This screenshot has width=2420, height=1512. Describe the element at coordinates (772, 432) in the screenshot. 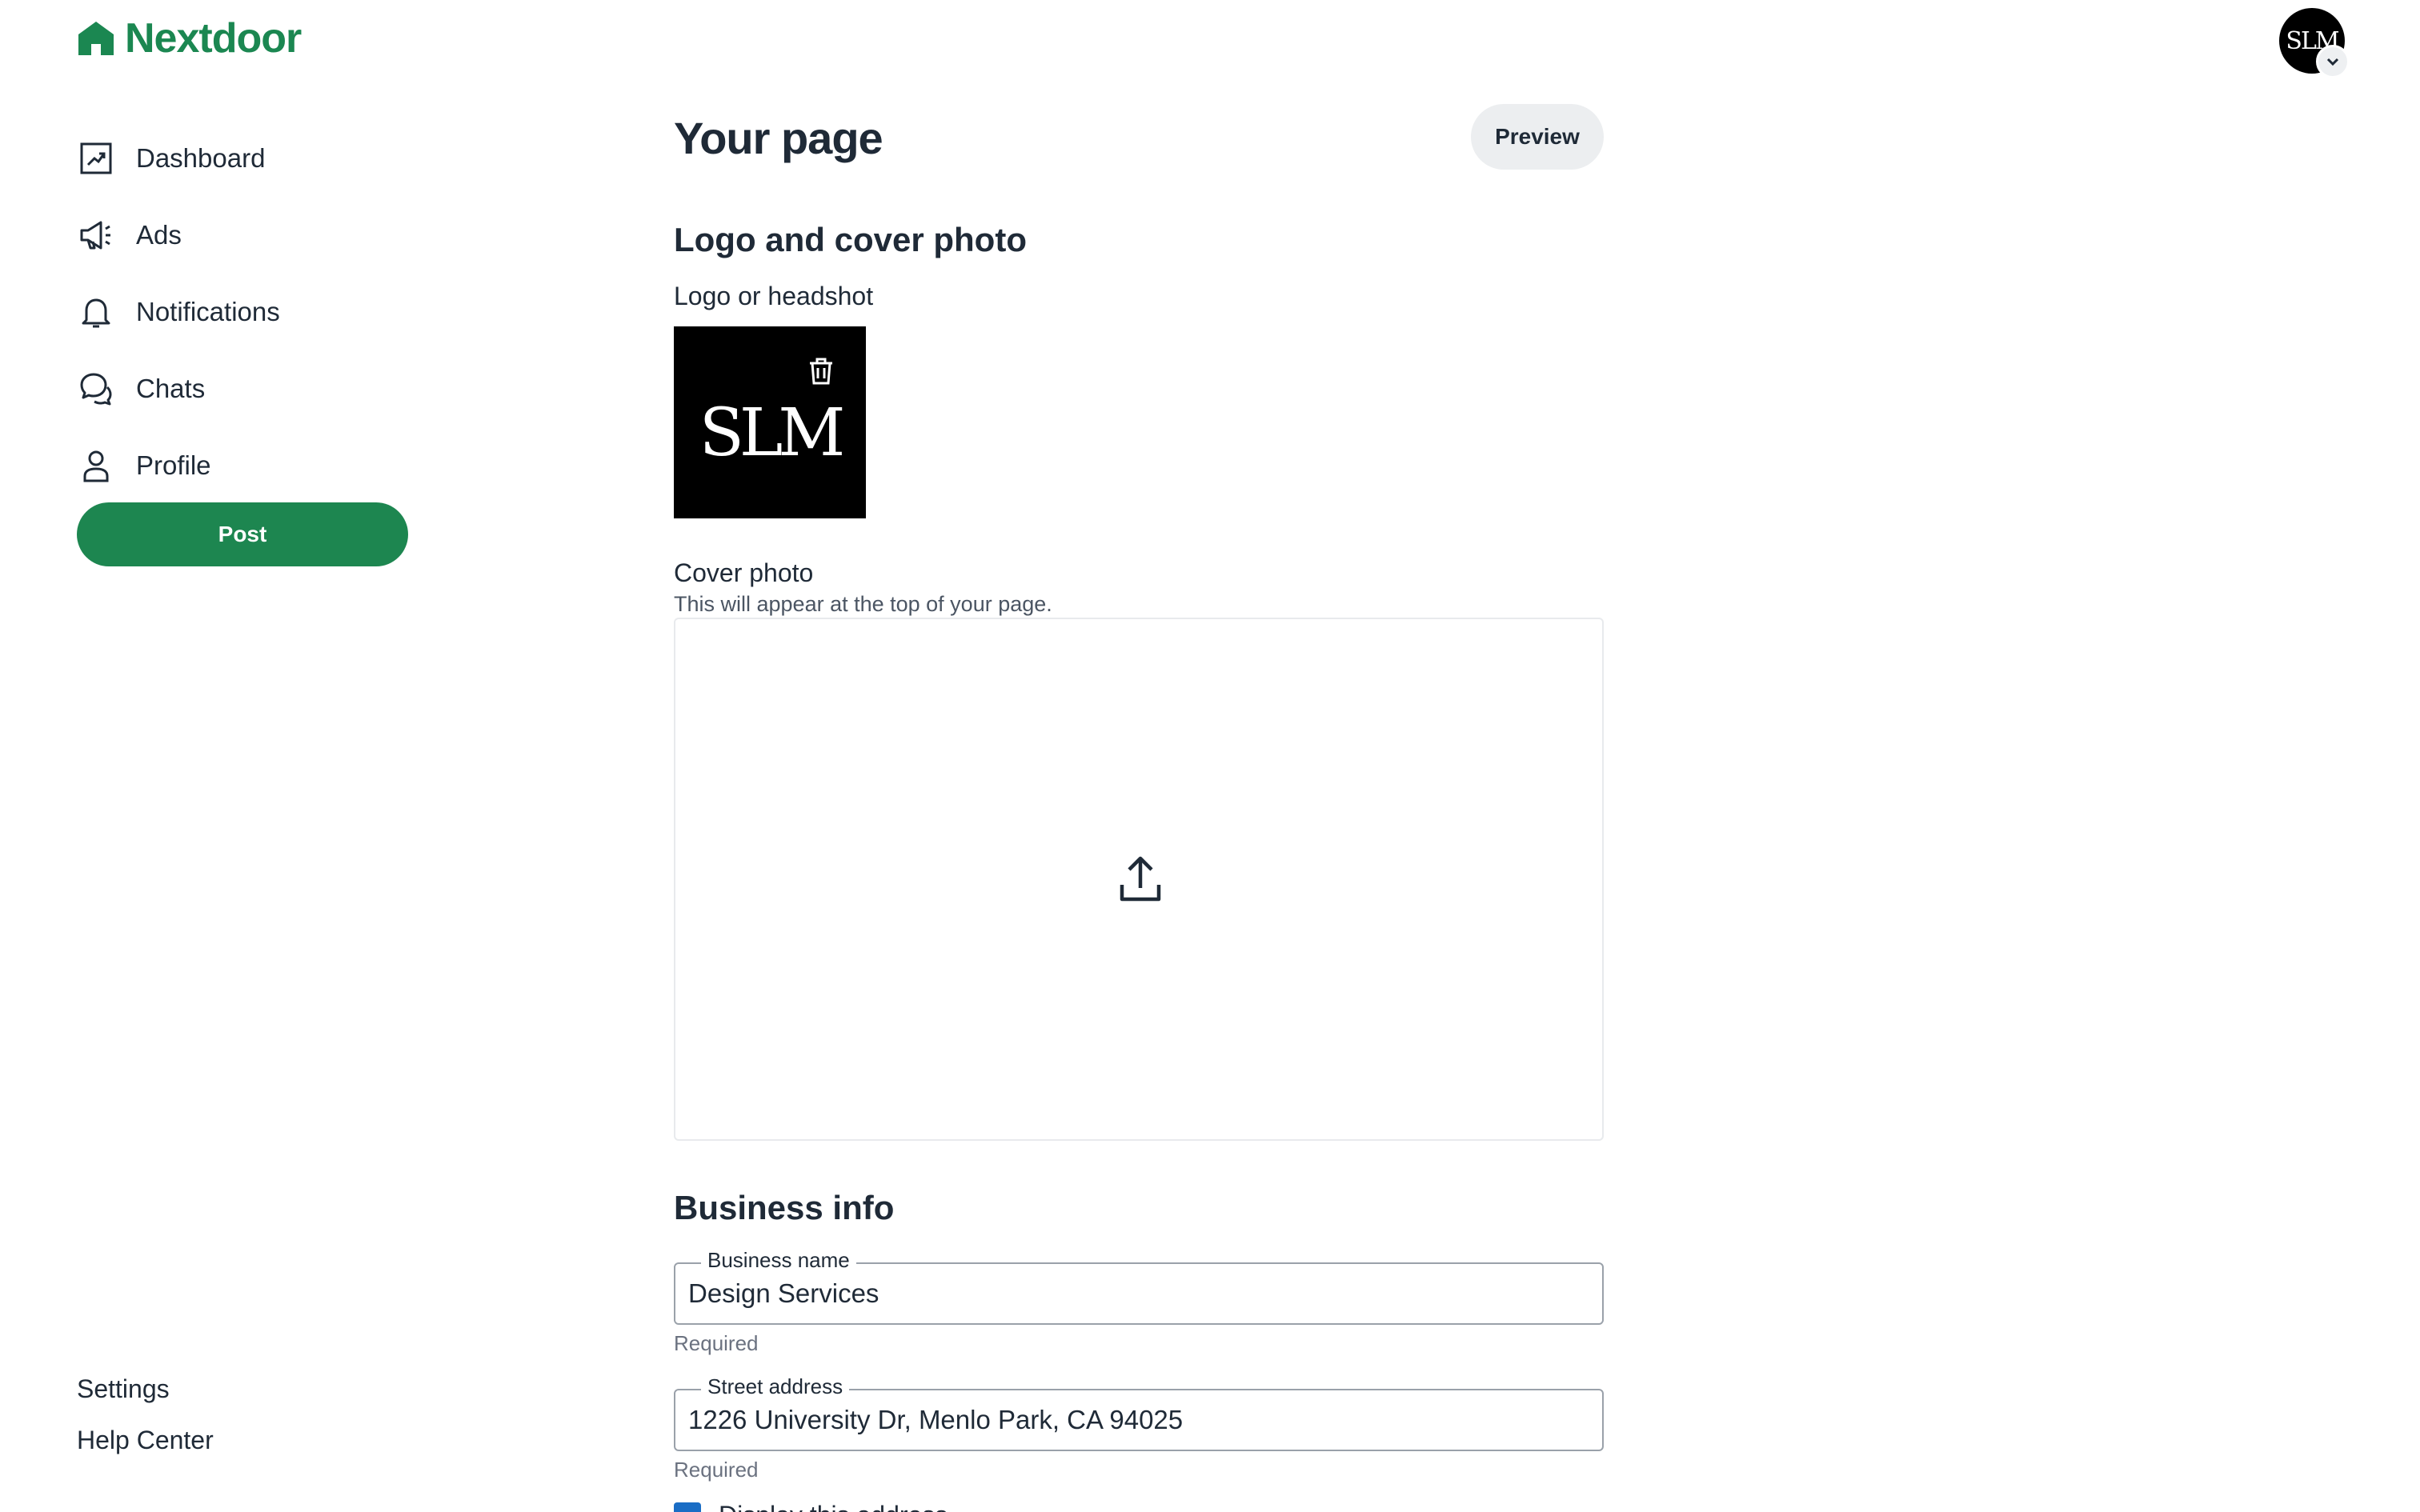

I see `logo-text: SLM` at that location.